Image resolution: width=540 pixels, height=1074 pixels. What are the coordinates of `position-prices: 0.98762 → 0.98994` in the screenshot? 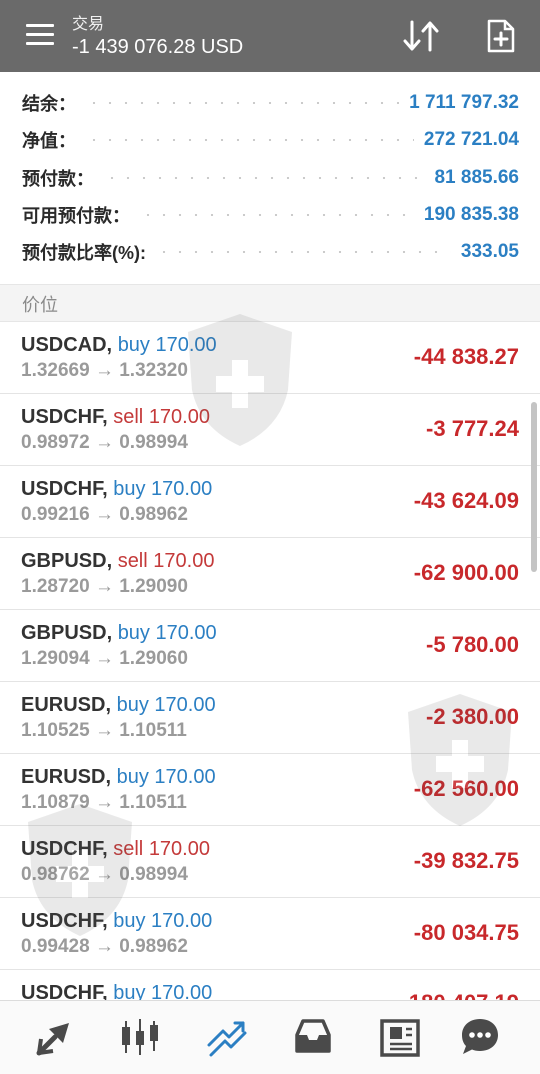 It's located at (104, 874).